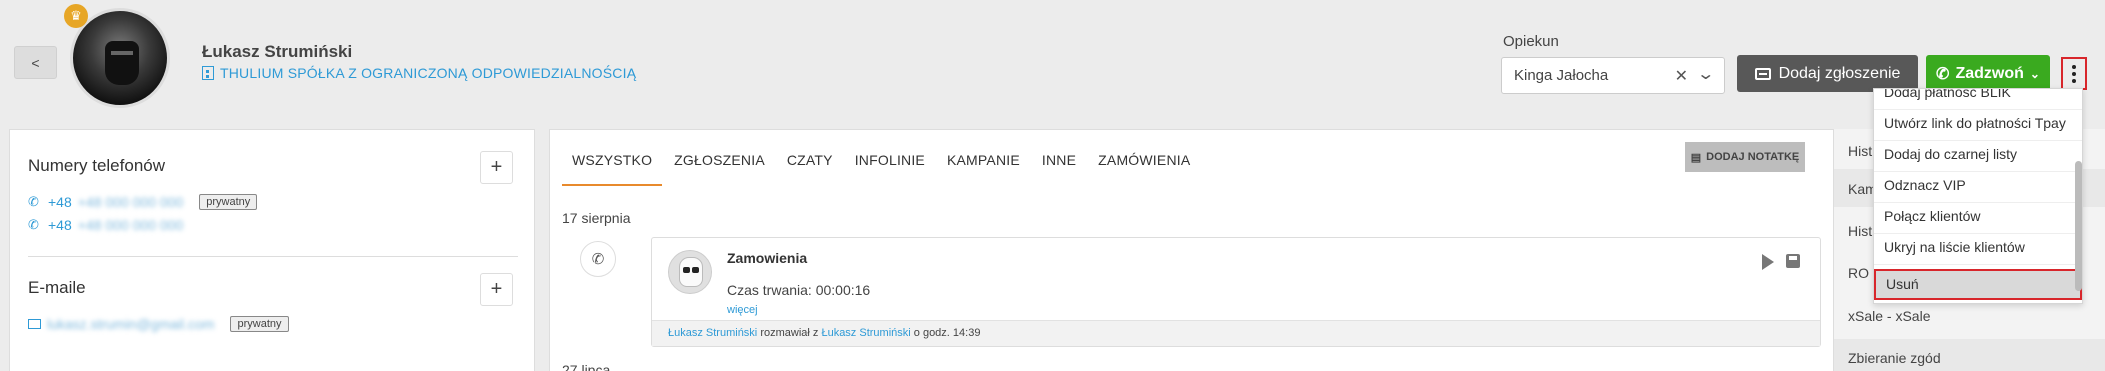 This screenshot has width=2105, height=371. Describe the element at coordinates (890, 169) in the screenshot. I see `tab-hotlines: INFOLINIE` at that location.